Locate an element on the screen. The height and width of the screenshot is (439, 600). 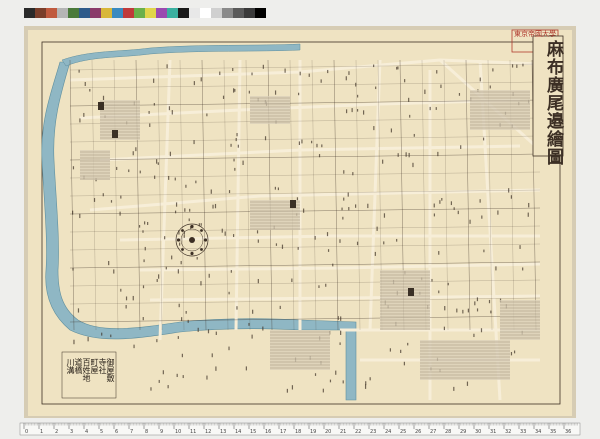
temple-marker is located at coordinates (115, 134).